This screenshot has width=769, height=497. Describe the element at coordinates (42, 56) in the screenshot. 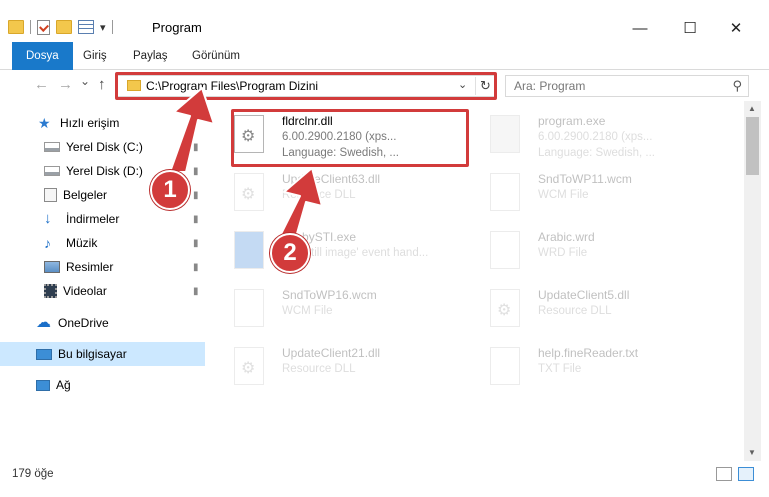

I see `tab-dosya: Dosya` at that location.